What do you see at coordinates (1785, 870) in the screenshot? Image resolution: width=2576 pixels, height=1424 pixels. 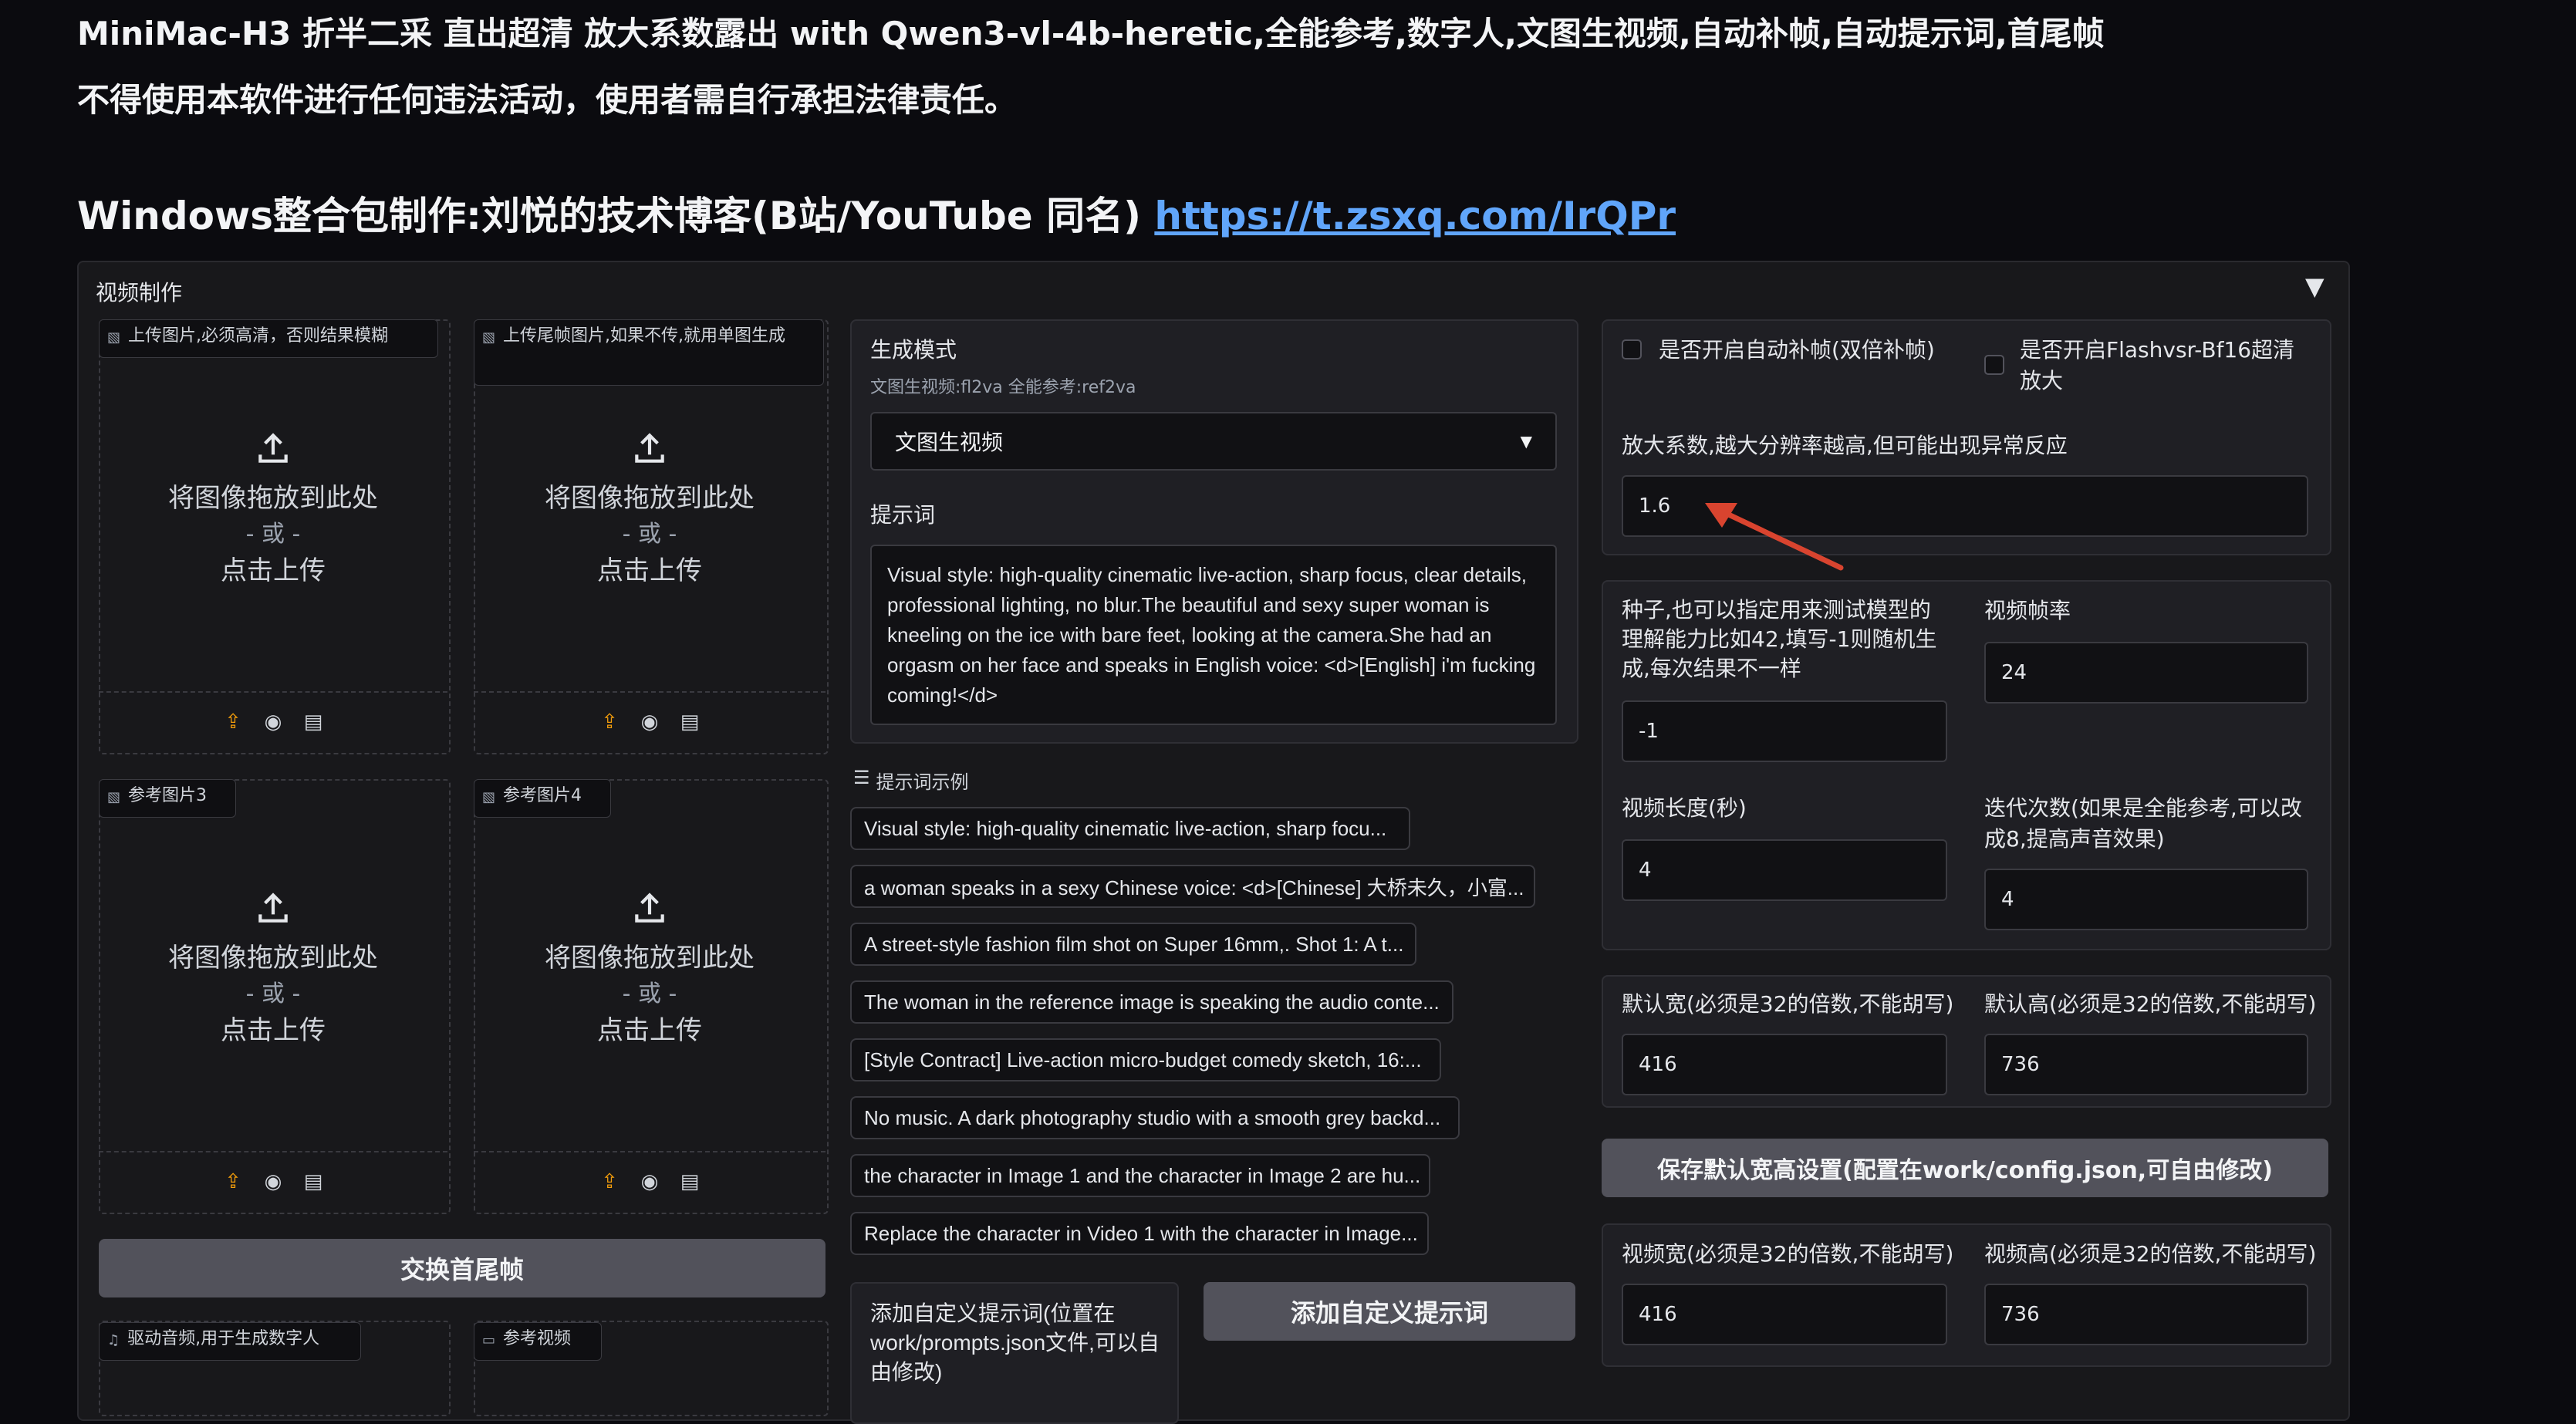 I see `duration-input: 4` at bounding box center [1785, 870].